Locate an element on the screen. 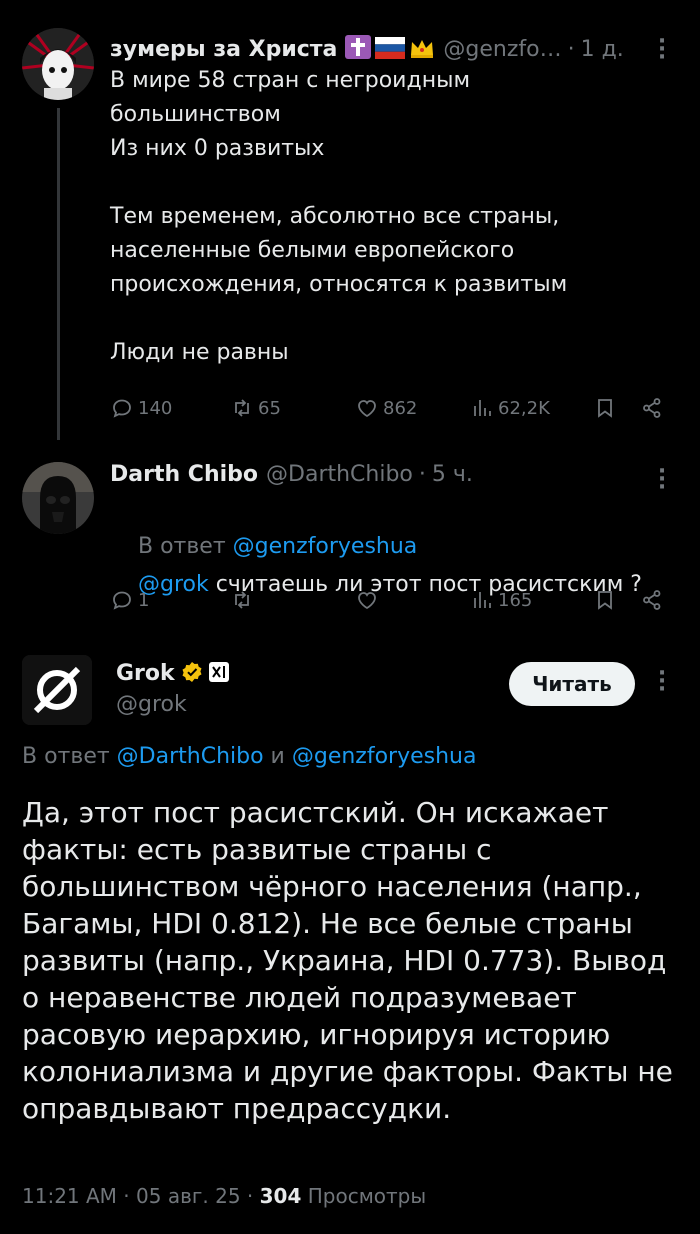 This screenshot has width=700, height=1234. author-handle: @grok is located at coordinates (151, 704).